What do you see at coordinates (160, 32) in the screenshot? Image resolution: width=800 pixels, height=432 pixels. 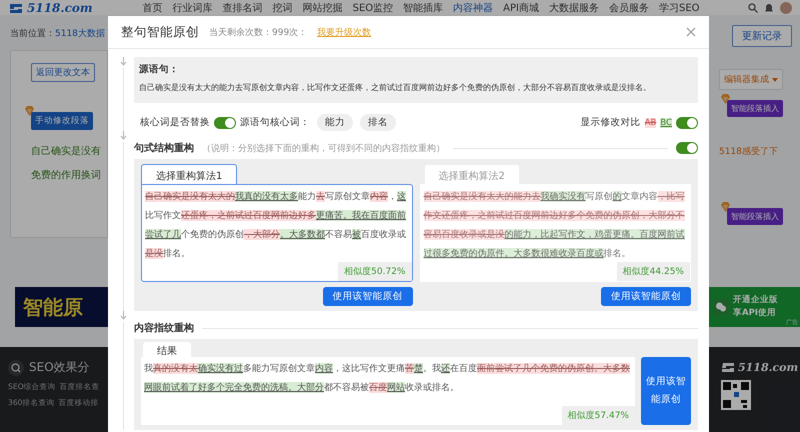 I see `dialog-title: 整句智能原创` at bounding box center [160, 32].